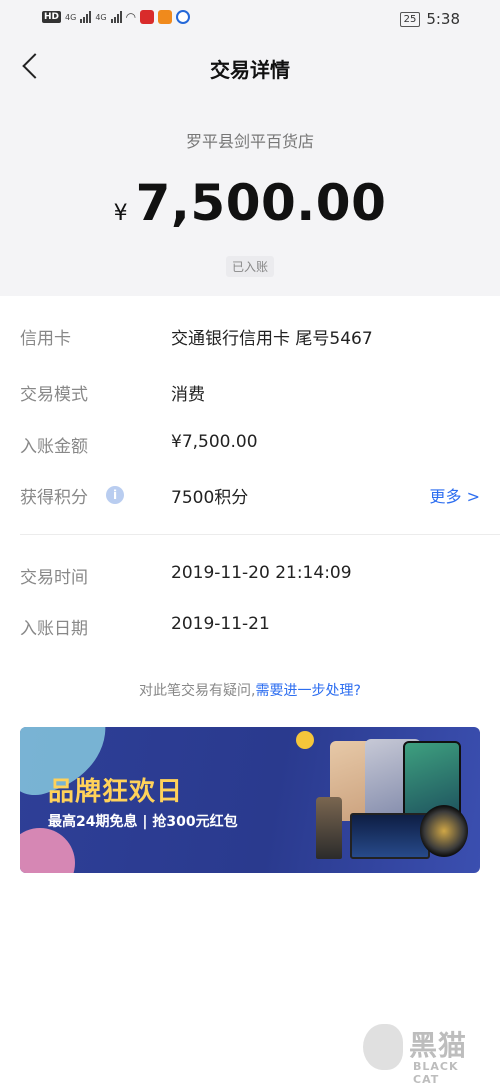  Describe the element at coordinates (390, 836) in the screenshot. I see `laptop-image` at that location.